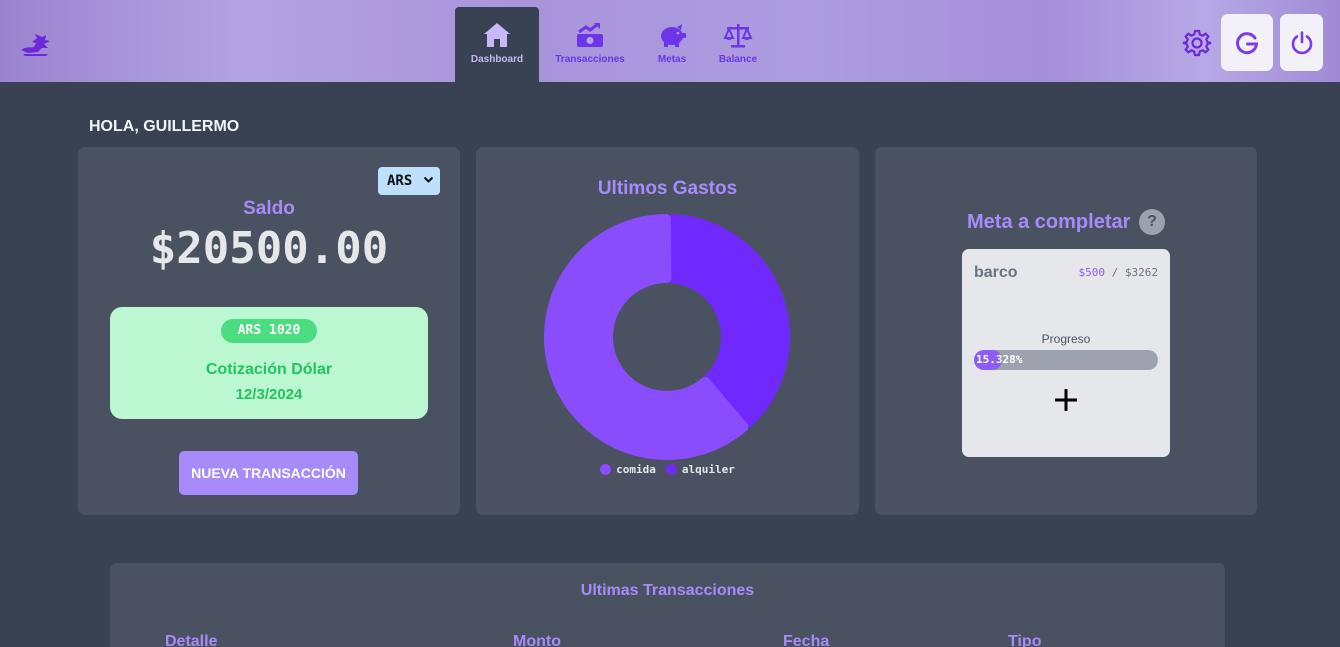  I want to click on tab-dashboard-label: Dashboard, so click(497, 59).